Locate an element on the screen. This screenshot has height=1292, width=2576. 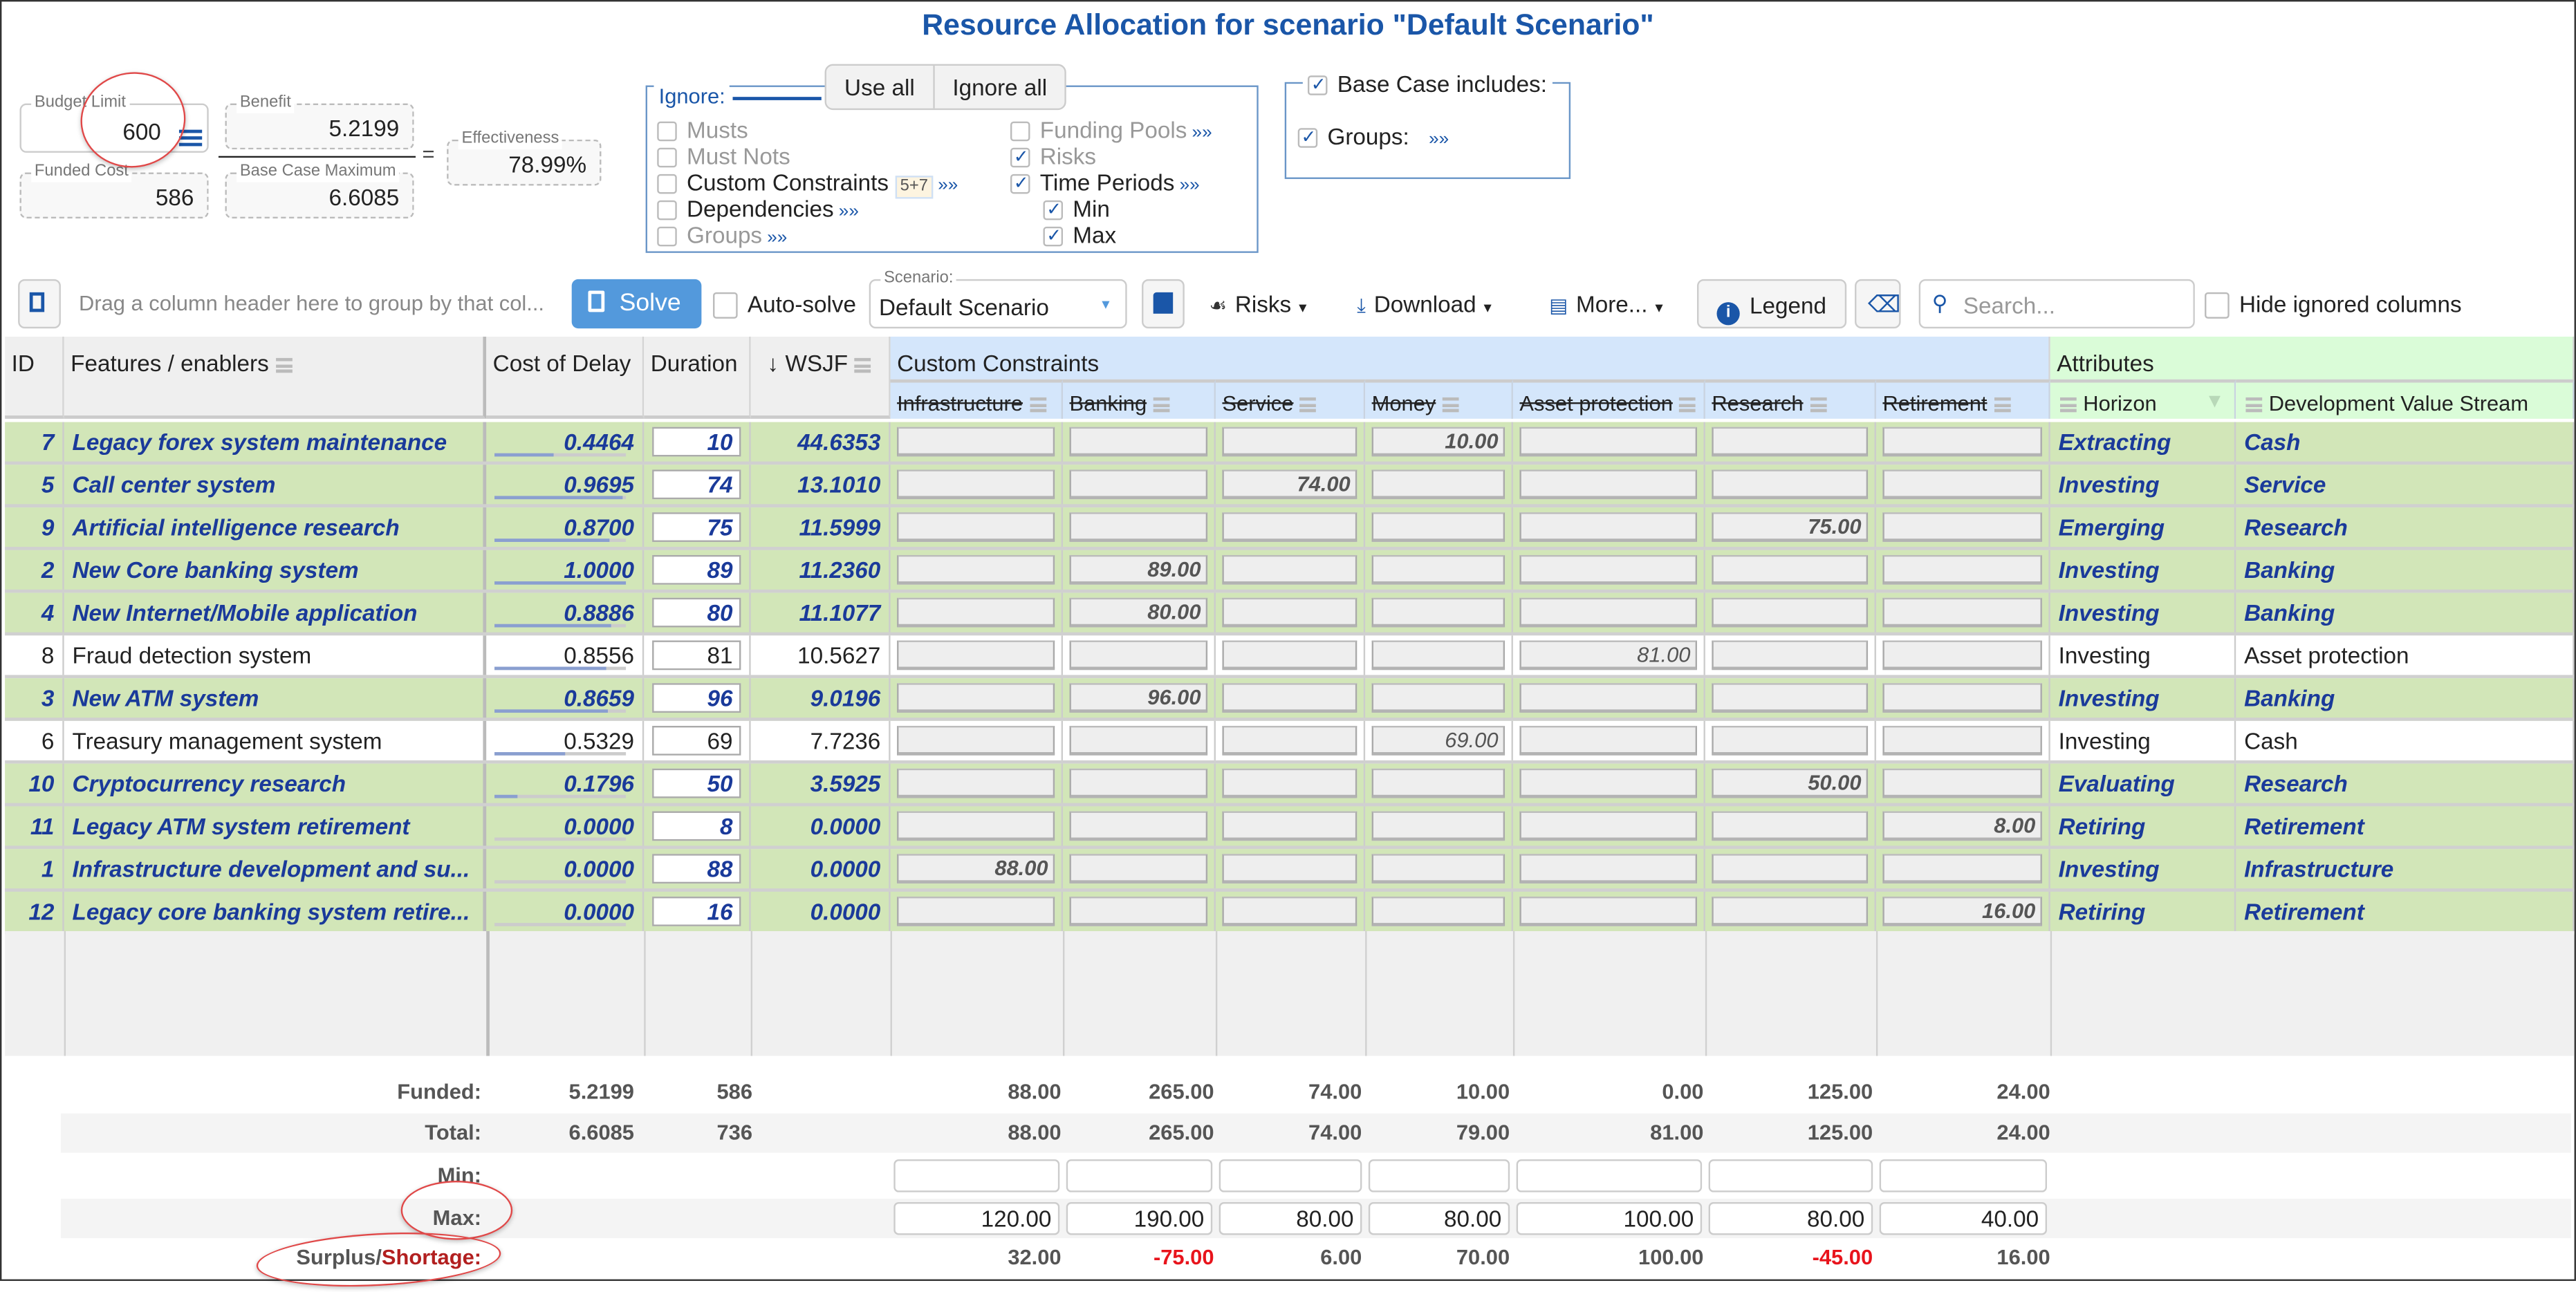
feature-name-cell: New Internet/Mobile application is located at coordinates (275, 612).